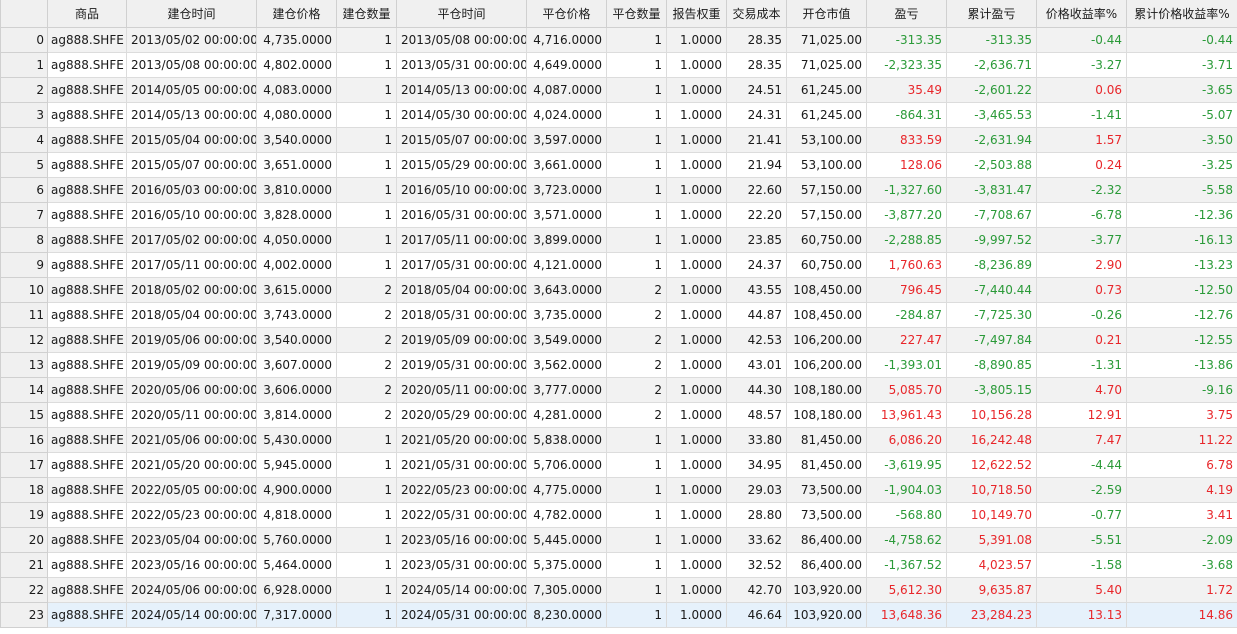 Image resolution: width=1237 pixels, height=634 pixels. I want to click on open-time-cell: 2024/05/06 00:00:00, so click(191, 590).